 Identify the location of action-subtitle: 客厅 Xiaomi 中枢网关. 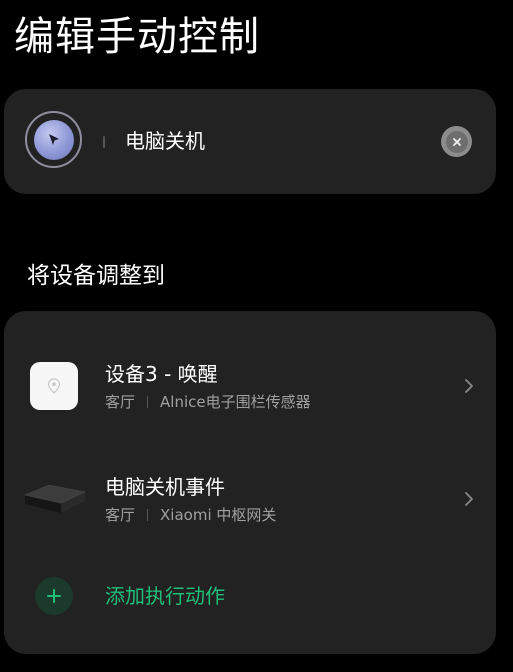
(190, 515).